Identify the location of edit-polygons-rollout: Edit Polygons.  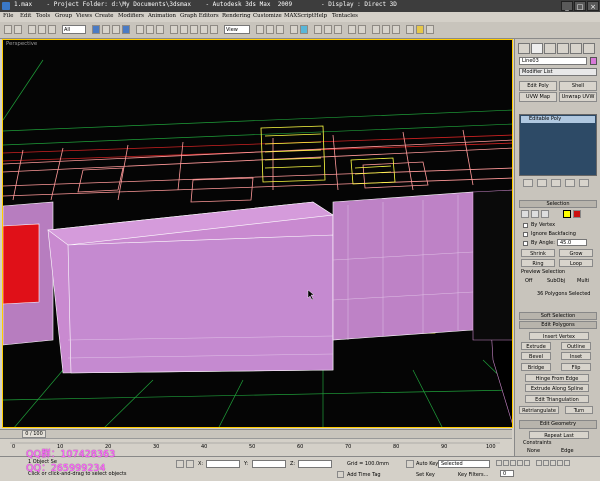
(558, 325).